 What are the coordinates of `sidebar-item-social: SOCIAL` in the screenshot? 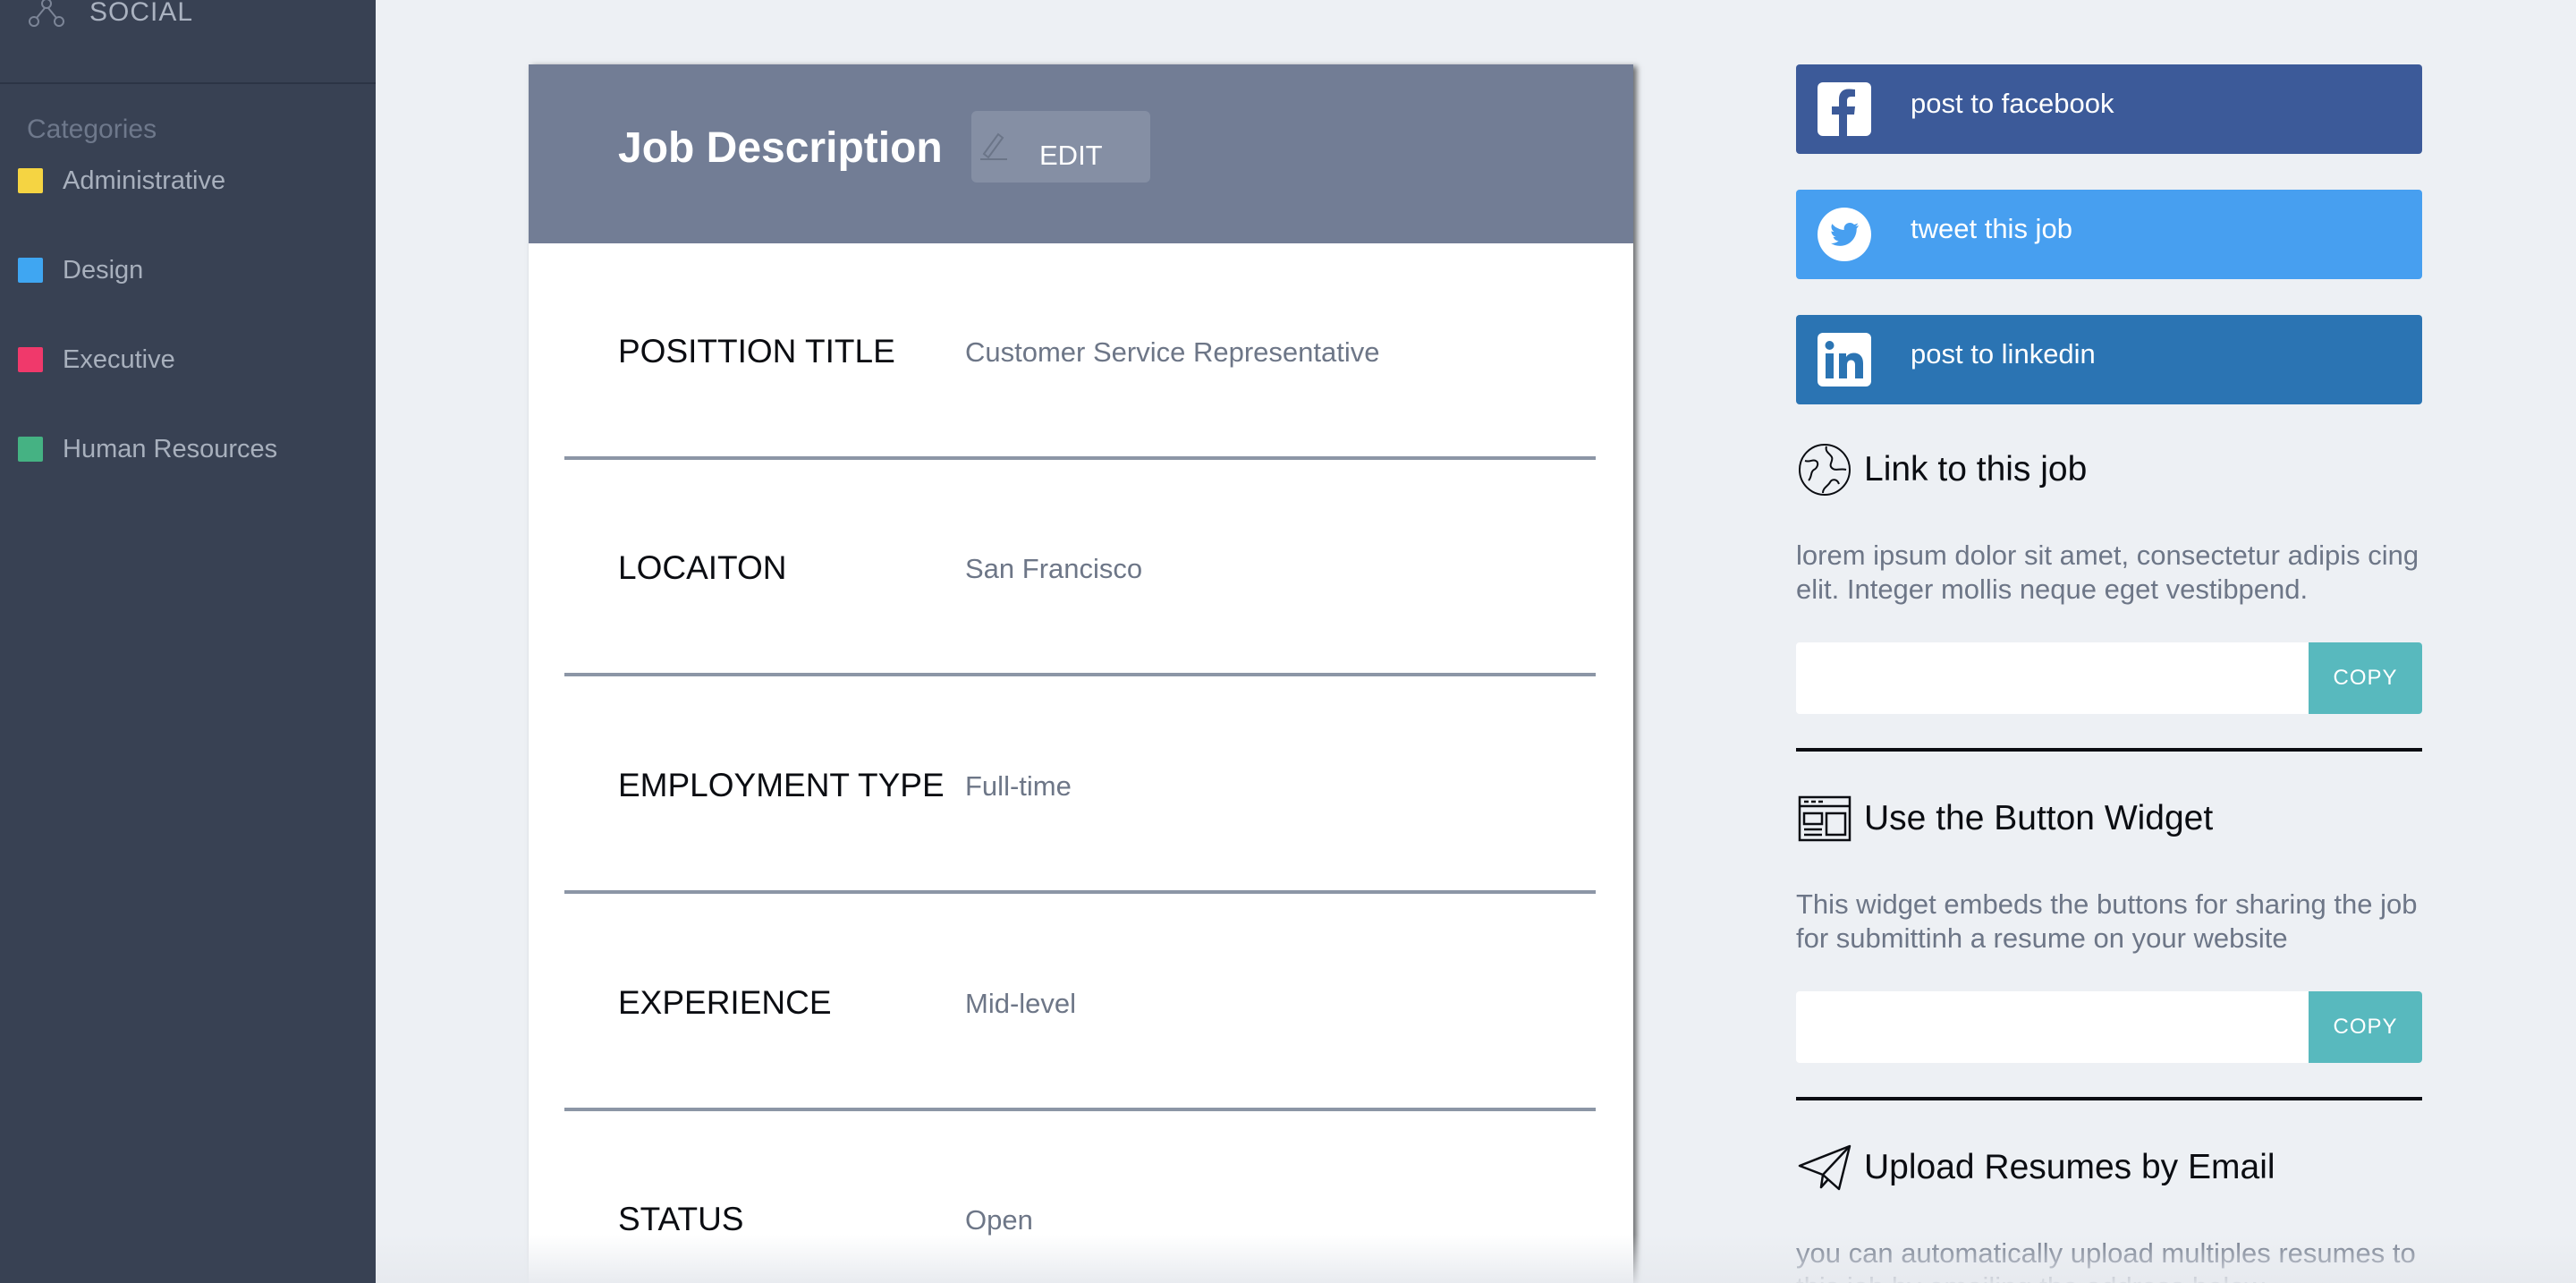 It's located at (110, 15).